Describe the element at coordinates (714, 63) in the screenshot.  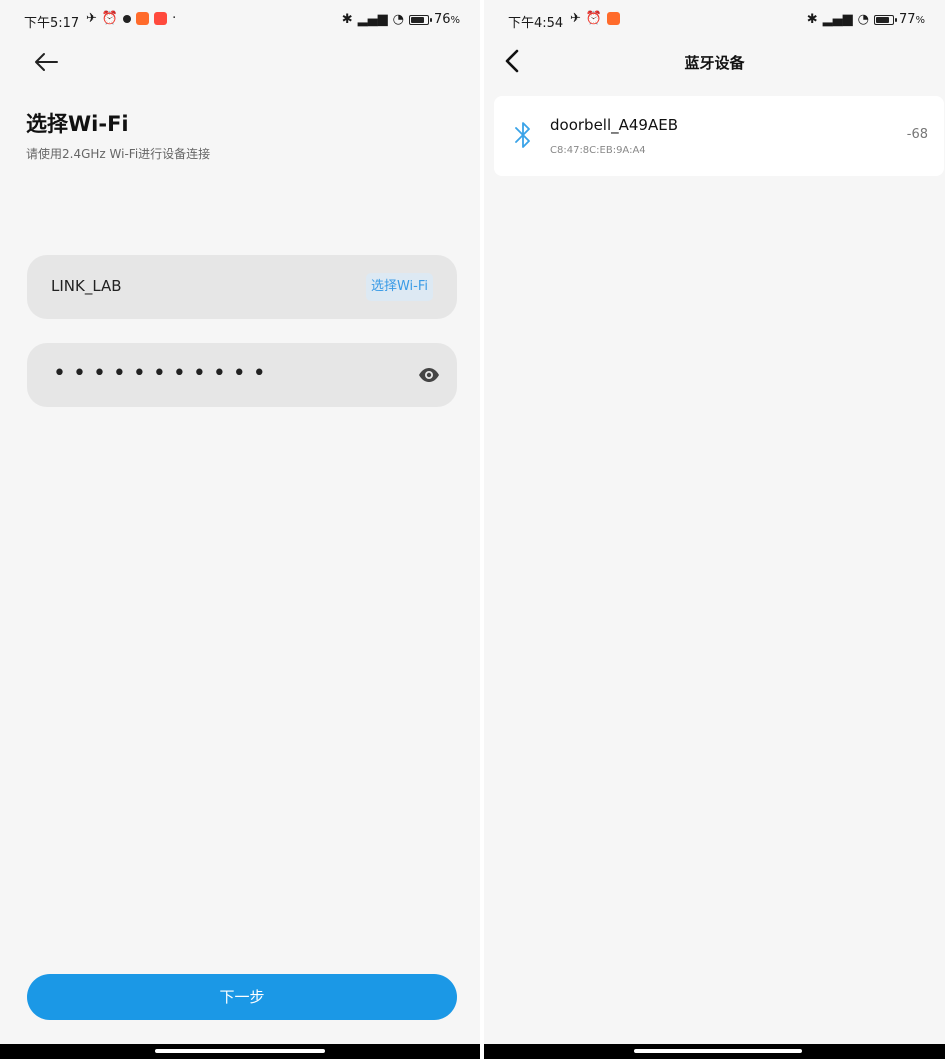
I see `page-title: 蓝牙设备` at that location.